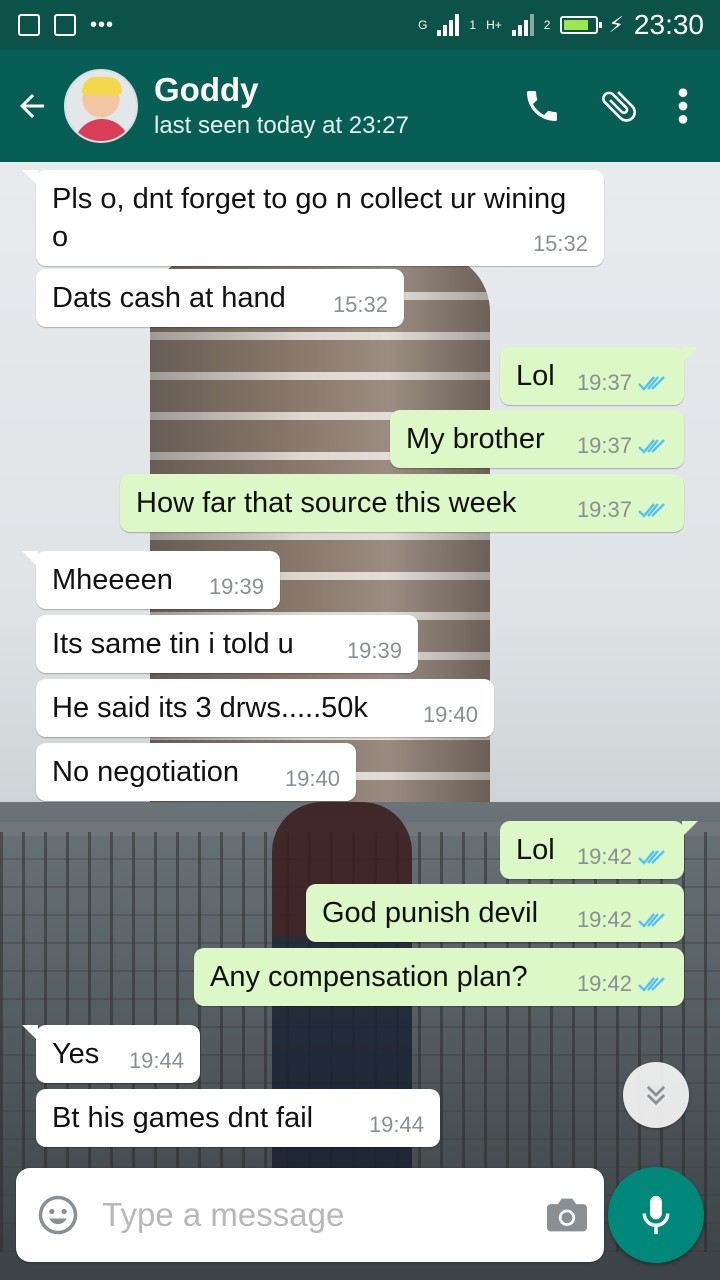 This screenshot has width=720, height=1280. Describe the element at coordinates (494, 25) in the screenshot. I see `network-type-2: H+` at that location.